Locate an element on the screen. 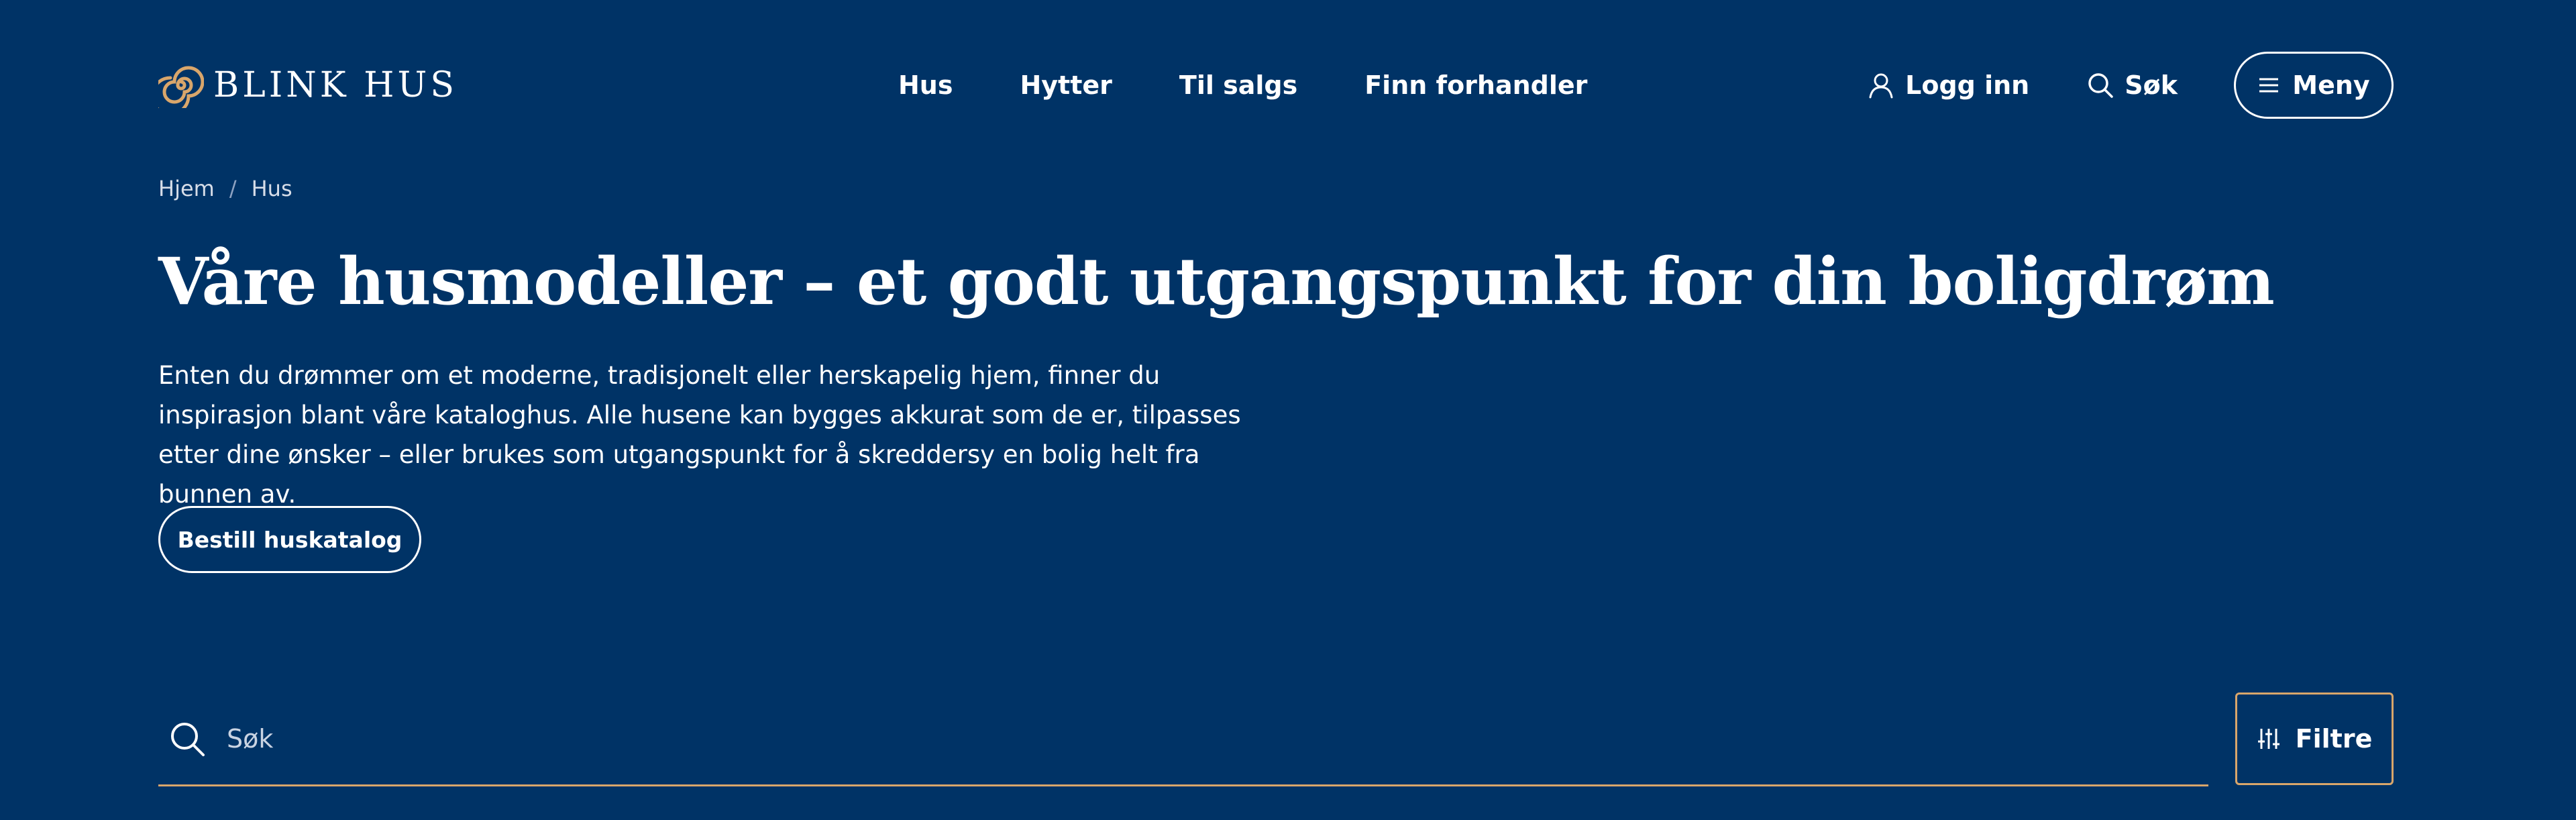  filter-button: Filtre is located at coordinates (2314, 739).